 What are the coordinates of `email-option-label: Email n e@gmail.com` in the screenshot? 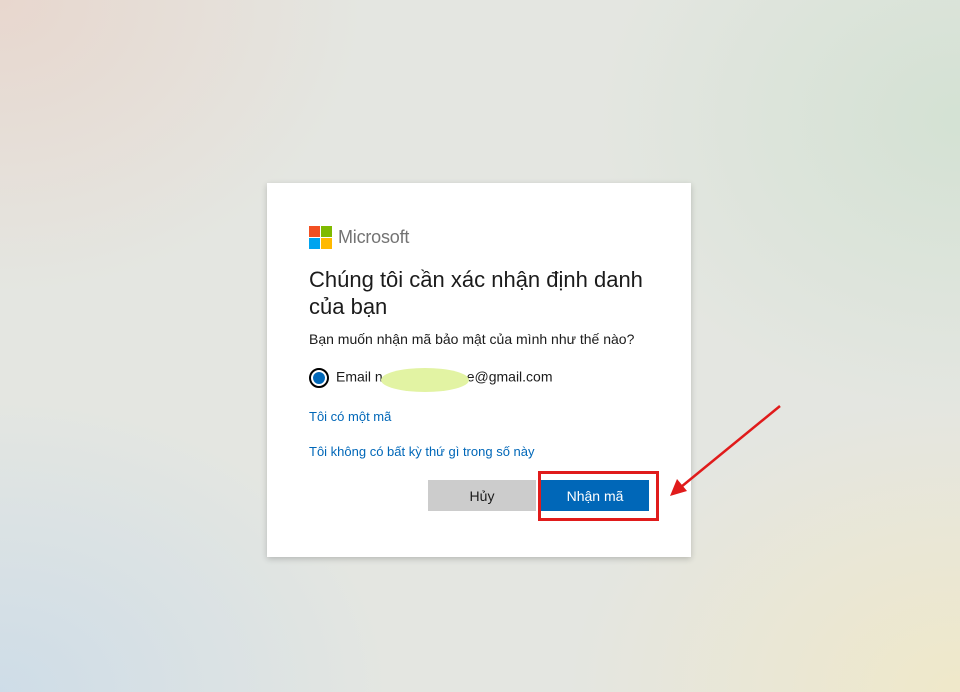 It's located at (444, 379).